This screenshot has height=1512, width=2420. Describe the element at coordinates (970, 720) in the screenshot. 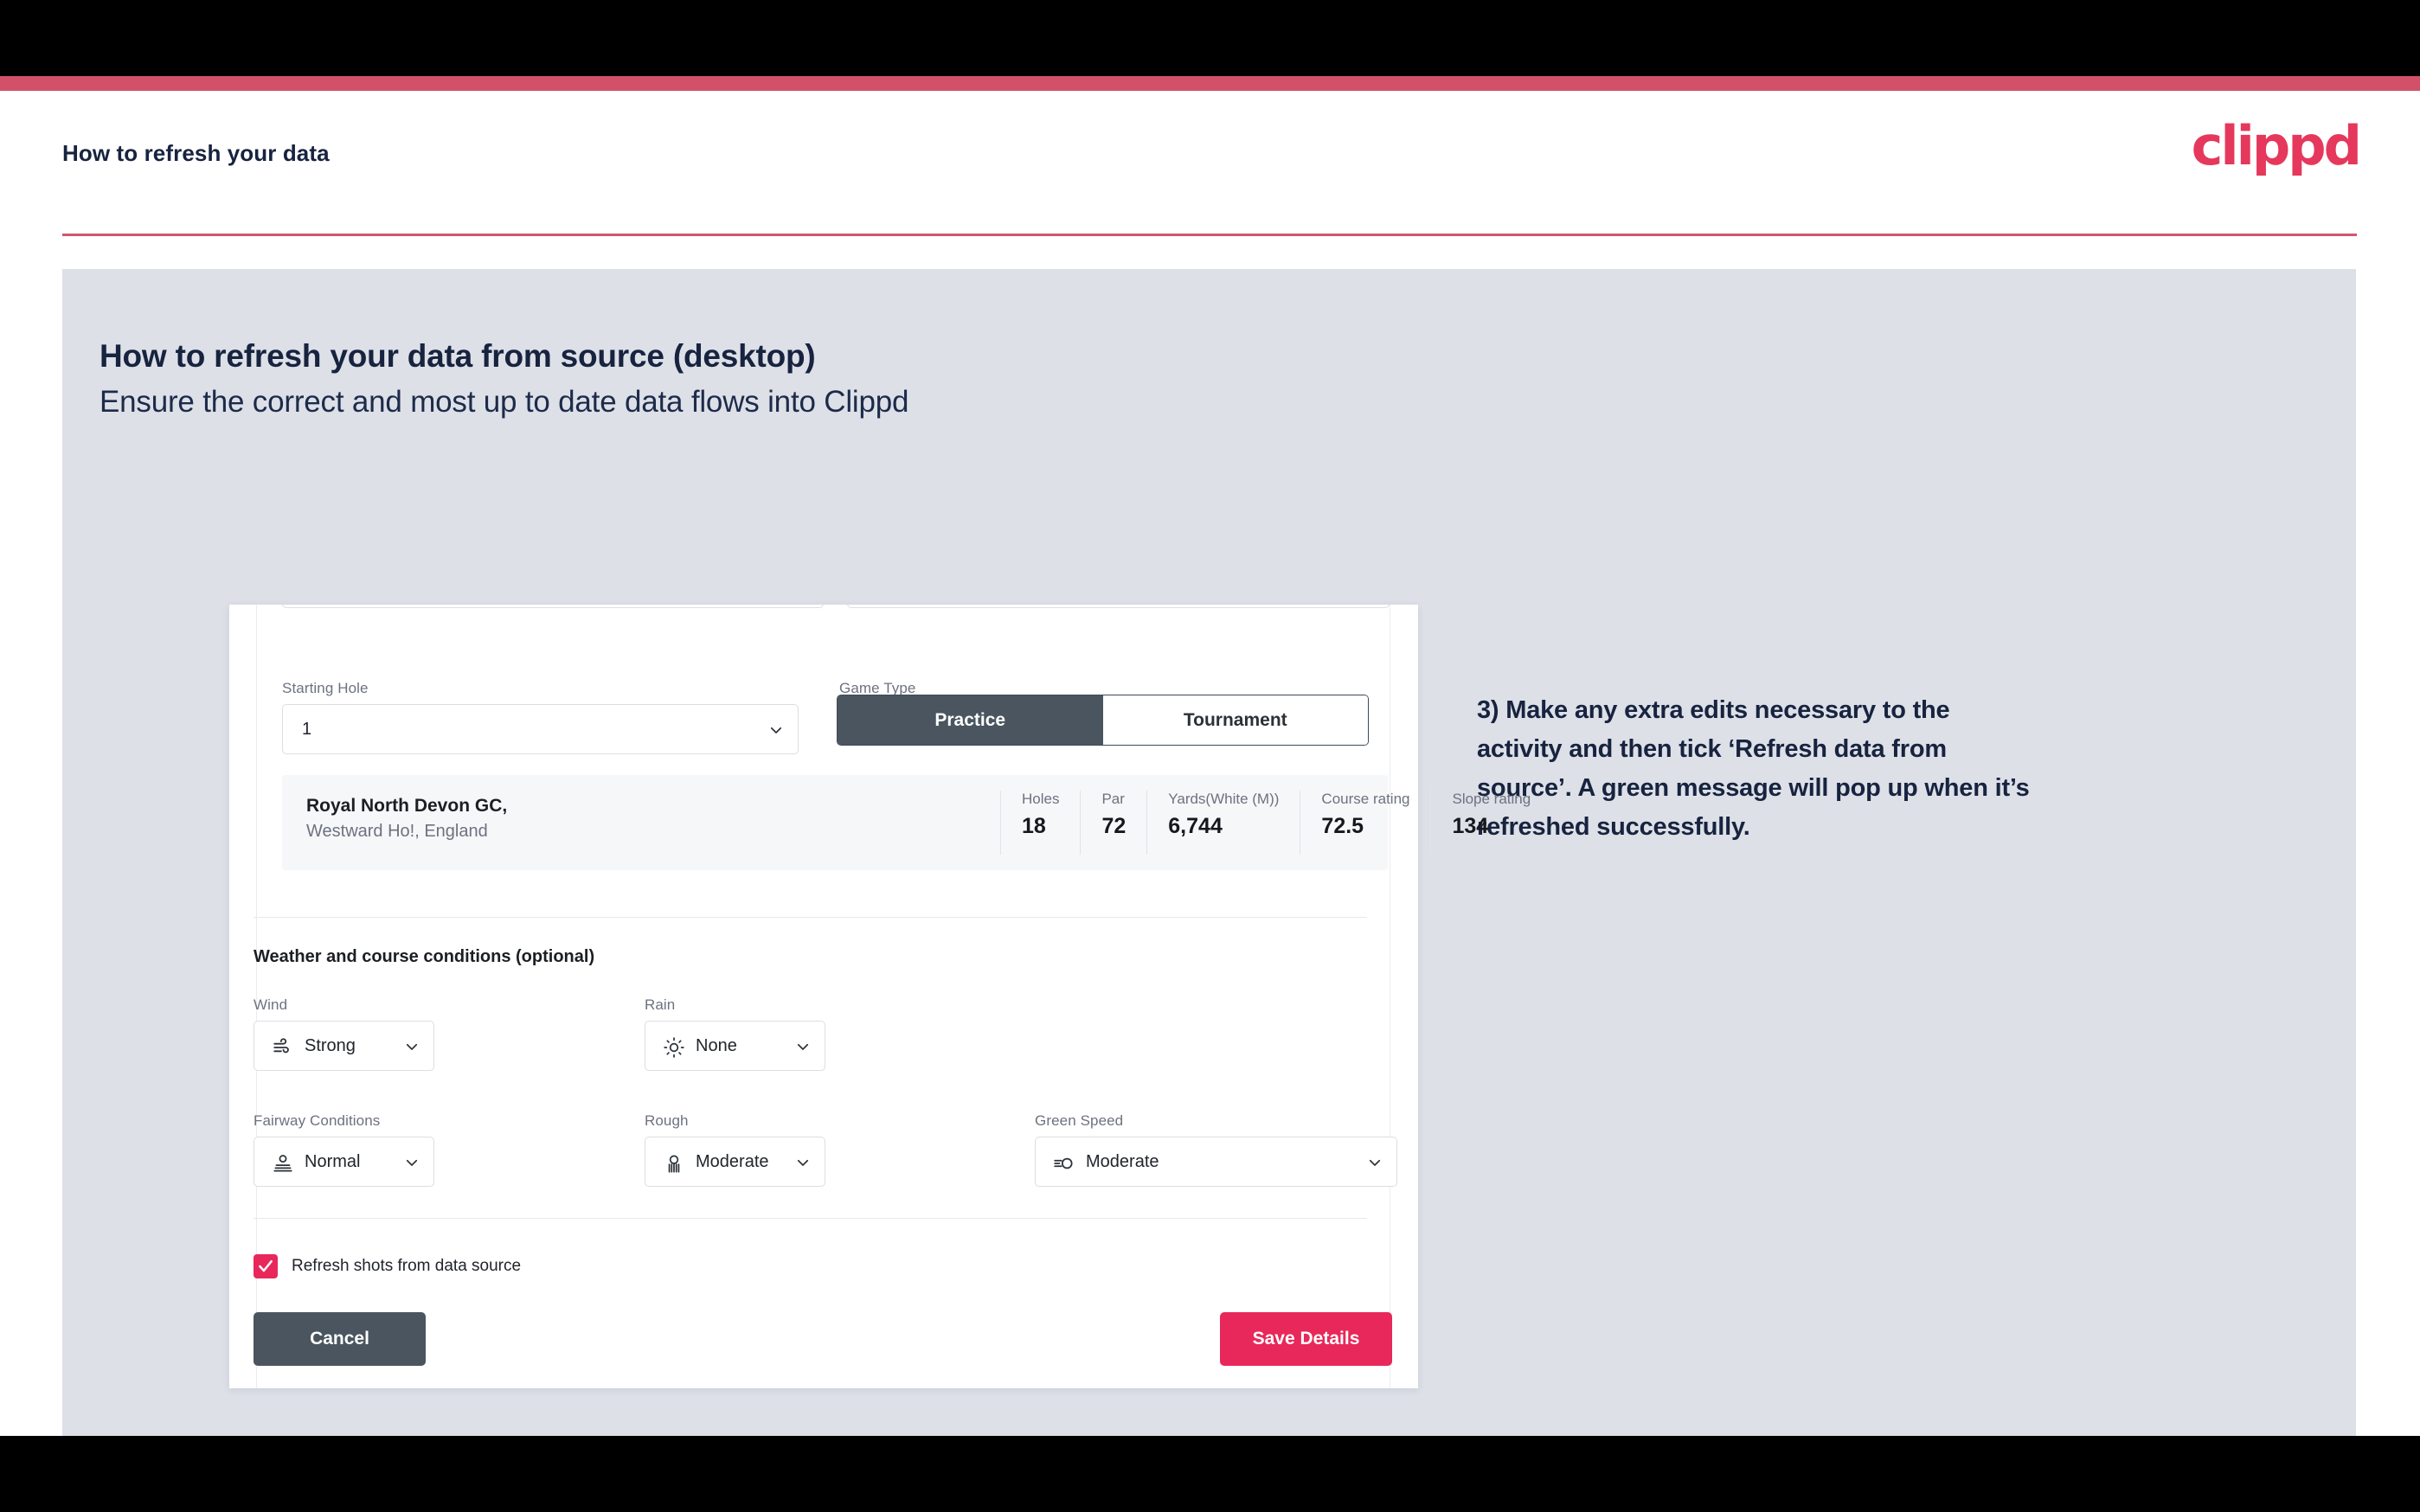

I see `game-type-option-practice: Practice` at that location.